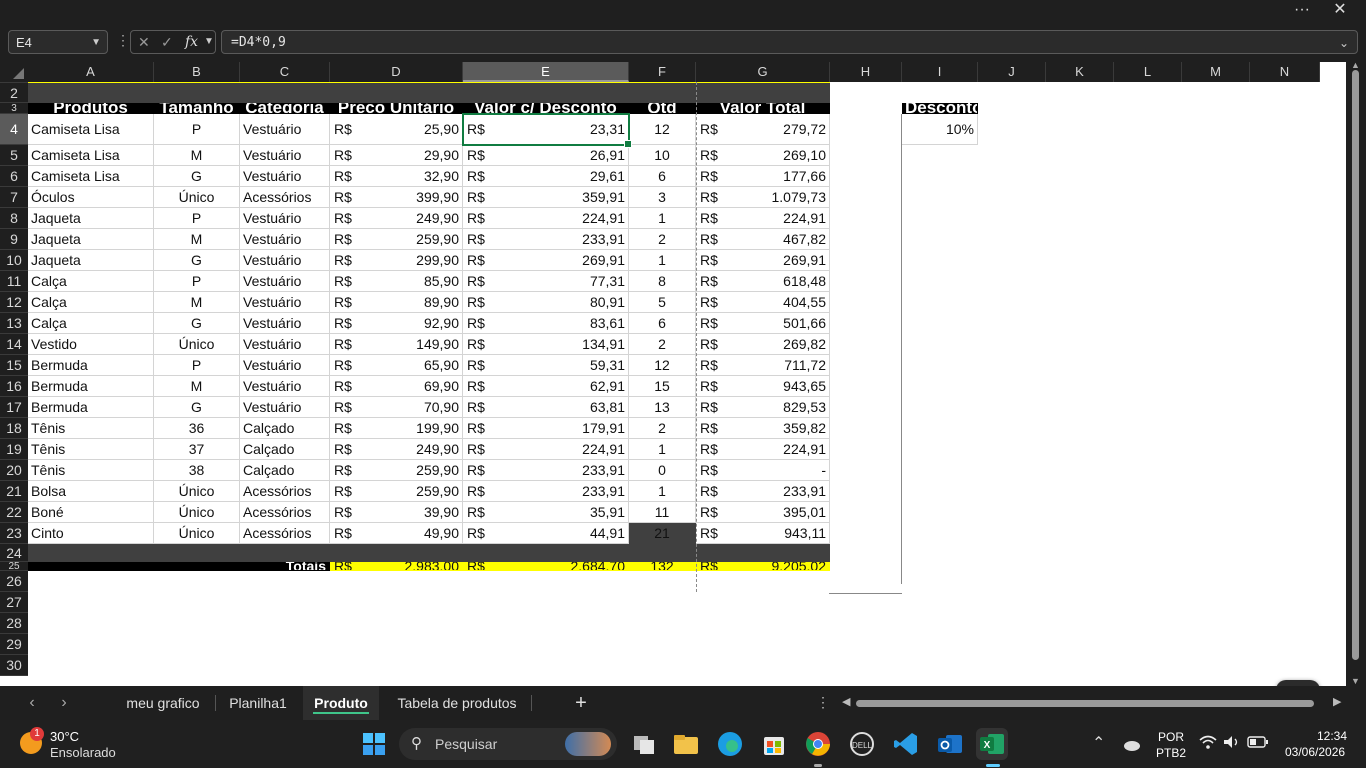  Describe the element at coordinates (546, 449) in the screenshot. I see `cell-desconto: R$ 224,91` at that location.